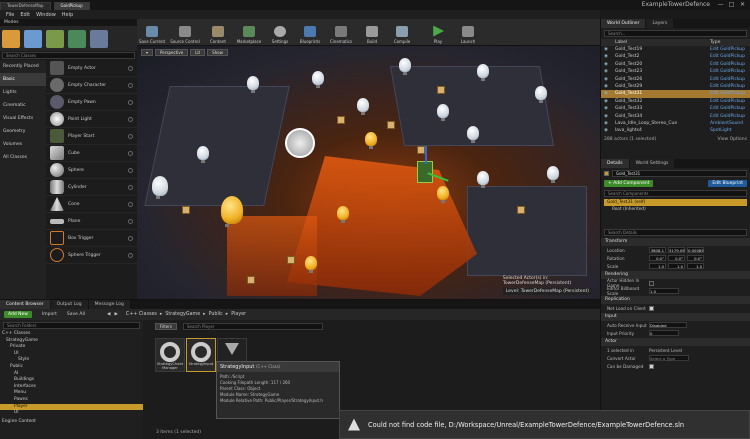 This screenshot has height=439, width=750. What do you see at coordinates (675, 116) in the screenshot?
I see `outliner-row: ◉ Gold_Test34 Edit GoldPickup` at bounding box center [675, 116].